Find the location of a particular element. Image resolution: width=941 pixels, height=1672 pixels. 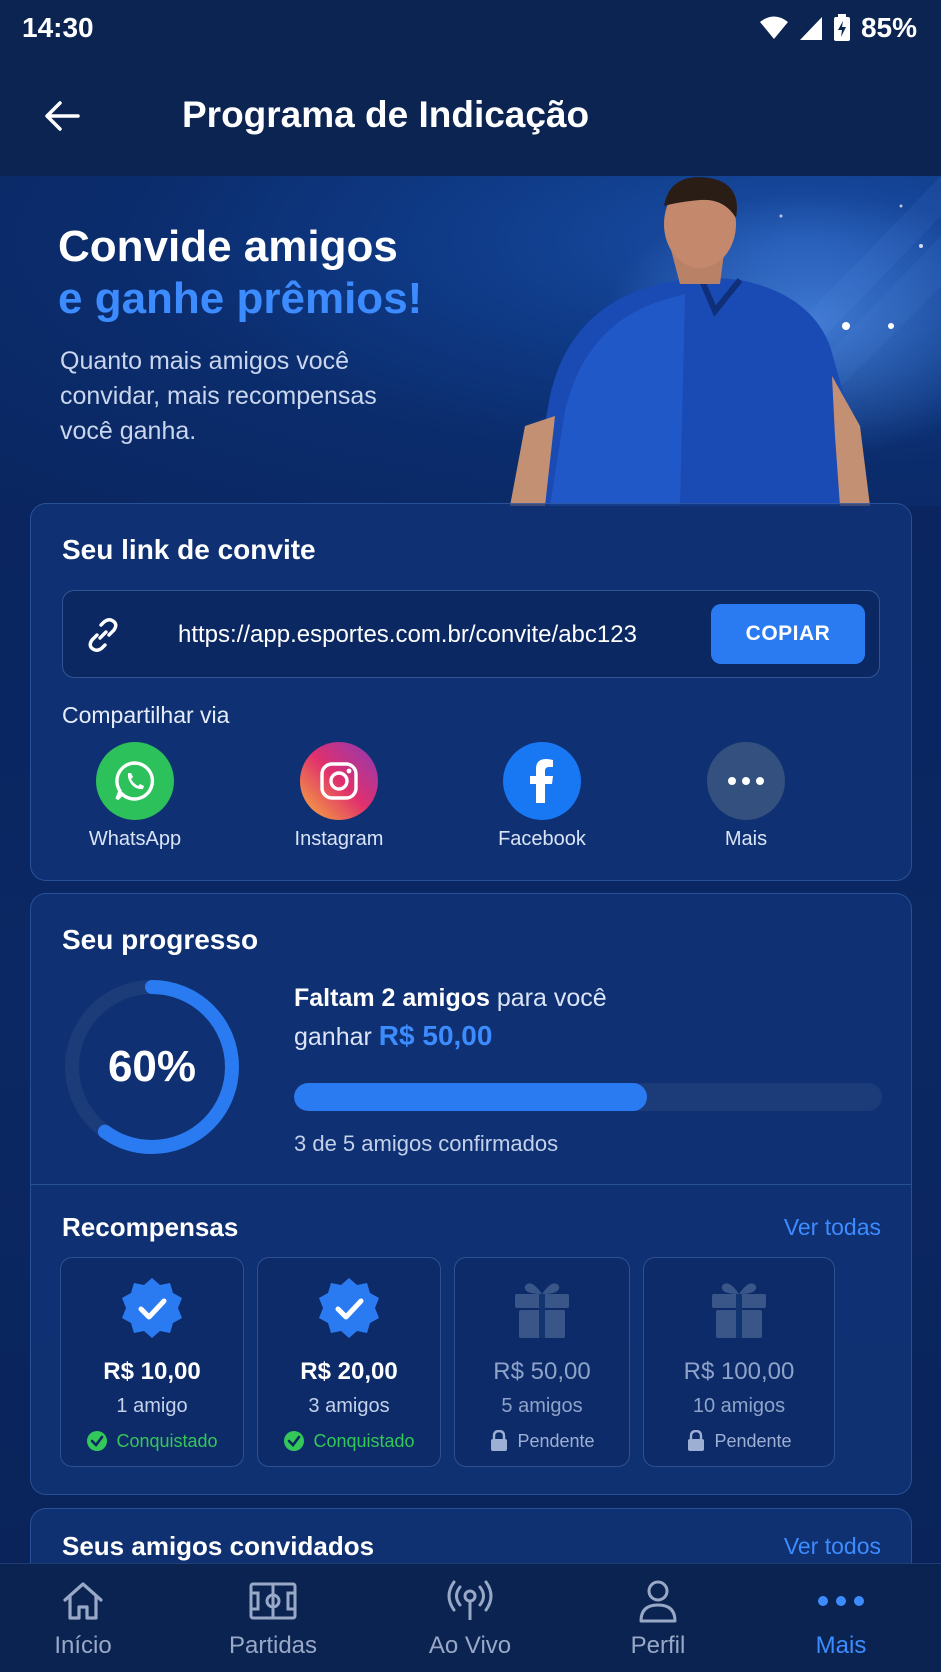

divider is located at coordinates (471, 1184).